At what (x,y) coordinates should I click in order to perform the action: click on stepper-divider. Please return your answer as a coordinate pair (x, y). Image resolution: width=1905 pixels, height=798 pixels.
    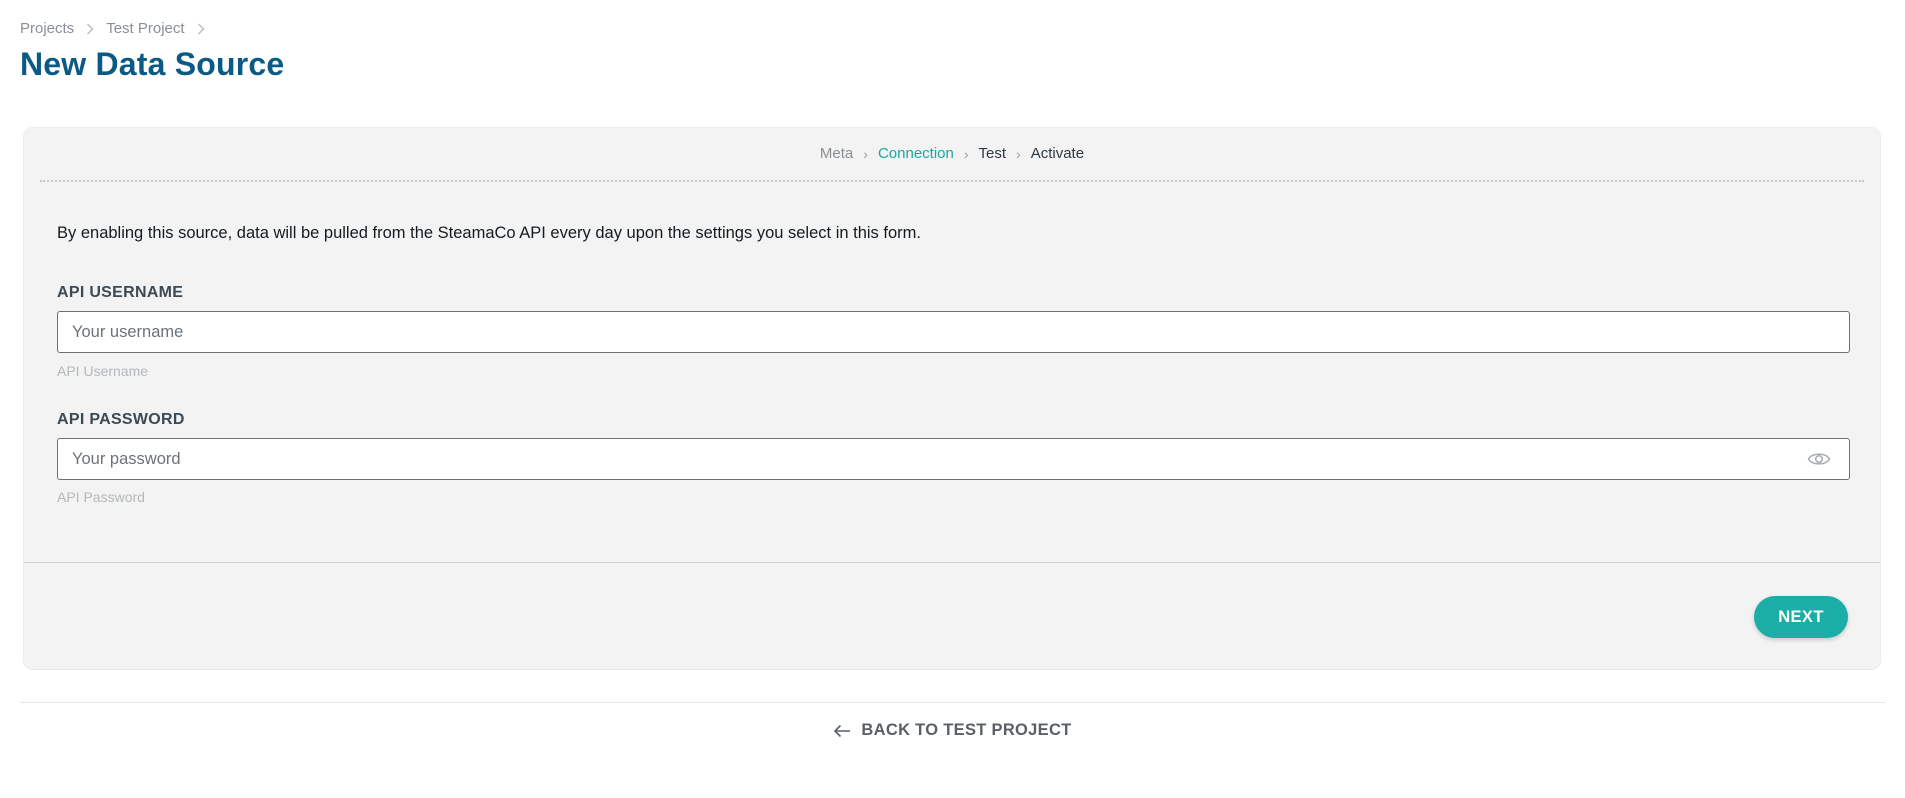
    Looking at the image, I should click on (952, 181).